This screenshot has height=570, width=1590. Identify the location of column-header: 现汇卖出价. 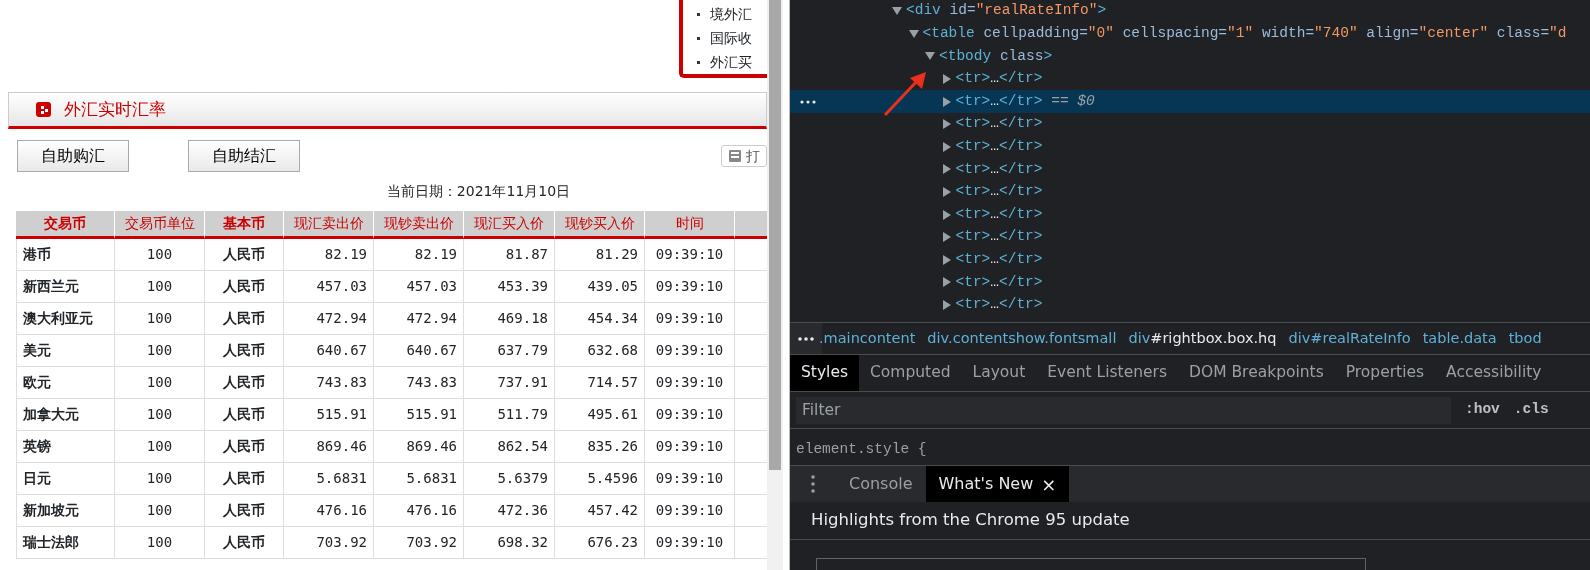
(329, 225).